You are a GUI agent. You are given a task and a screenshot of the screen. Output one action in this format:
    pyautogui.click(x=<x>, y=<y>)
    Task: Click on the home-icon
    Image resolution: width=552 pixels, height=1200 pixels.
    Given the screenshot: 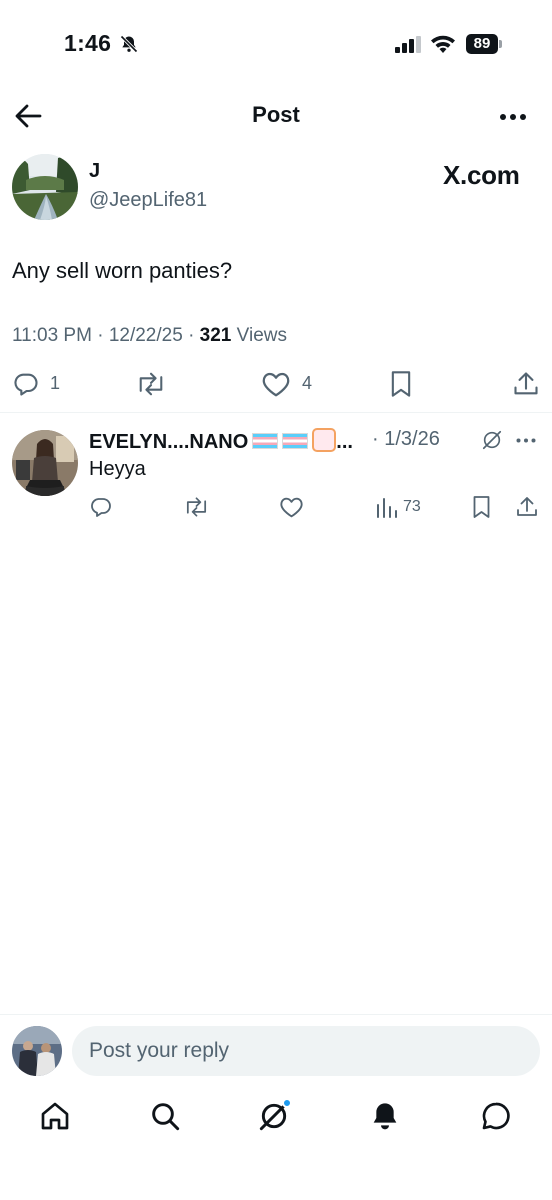 What is the action you would take?
    pyautogui.click(x=55, y=1116)
    